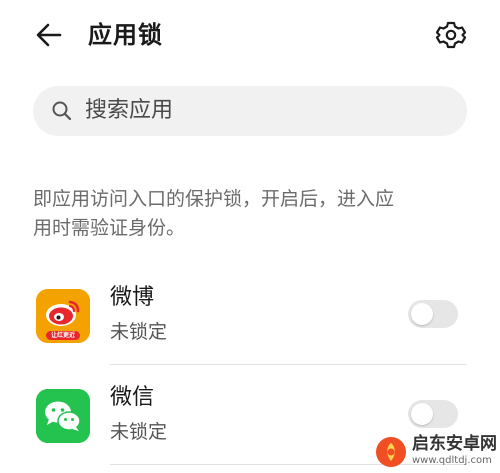  I want to click on settings-button, so click(451, 35).